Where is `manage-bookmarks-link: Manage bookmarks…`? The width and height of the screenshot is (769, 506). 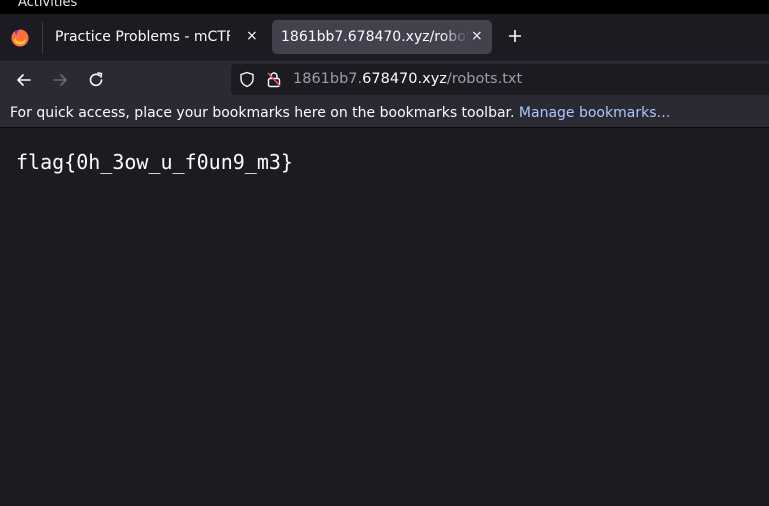 manage-bookmarks-link: Manage bookmarks… is located at coordinates (595, 113).